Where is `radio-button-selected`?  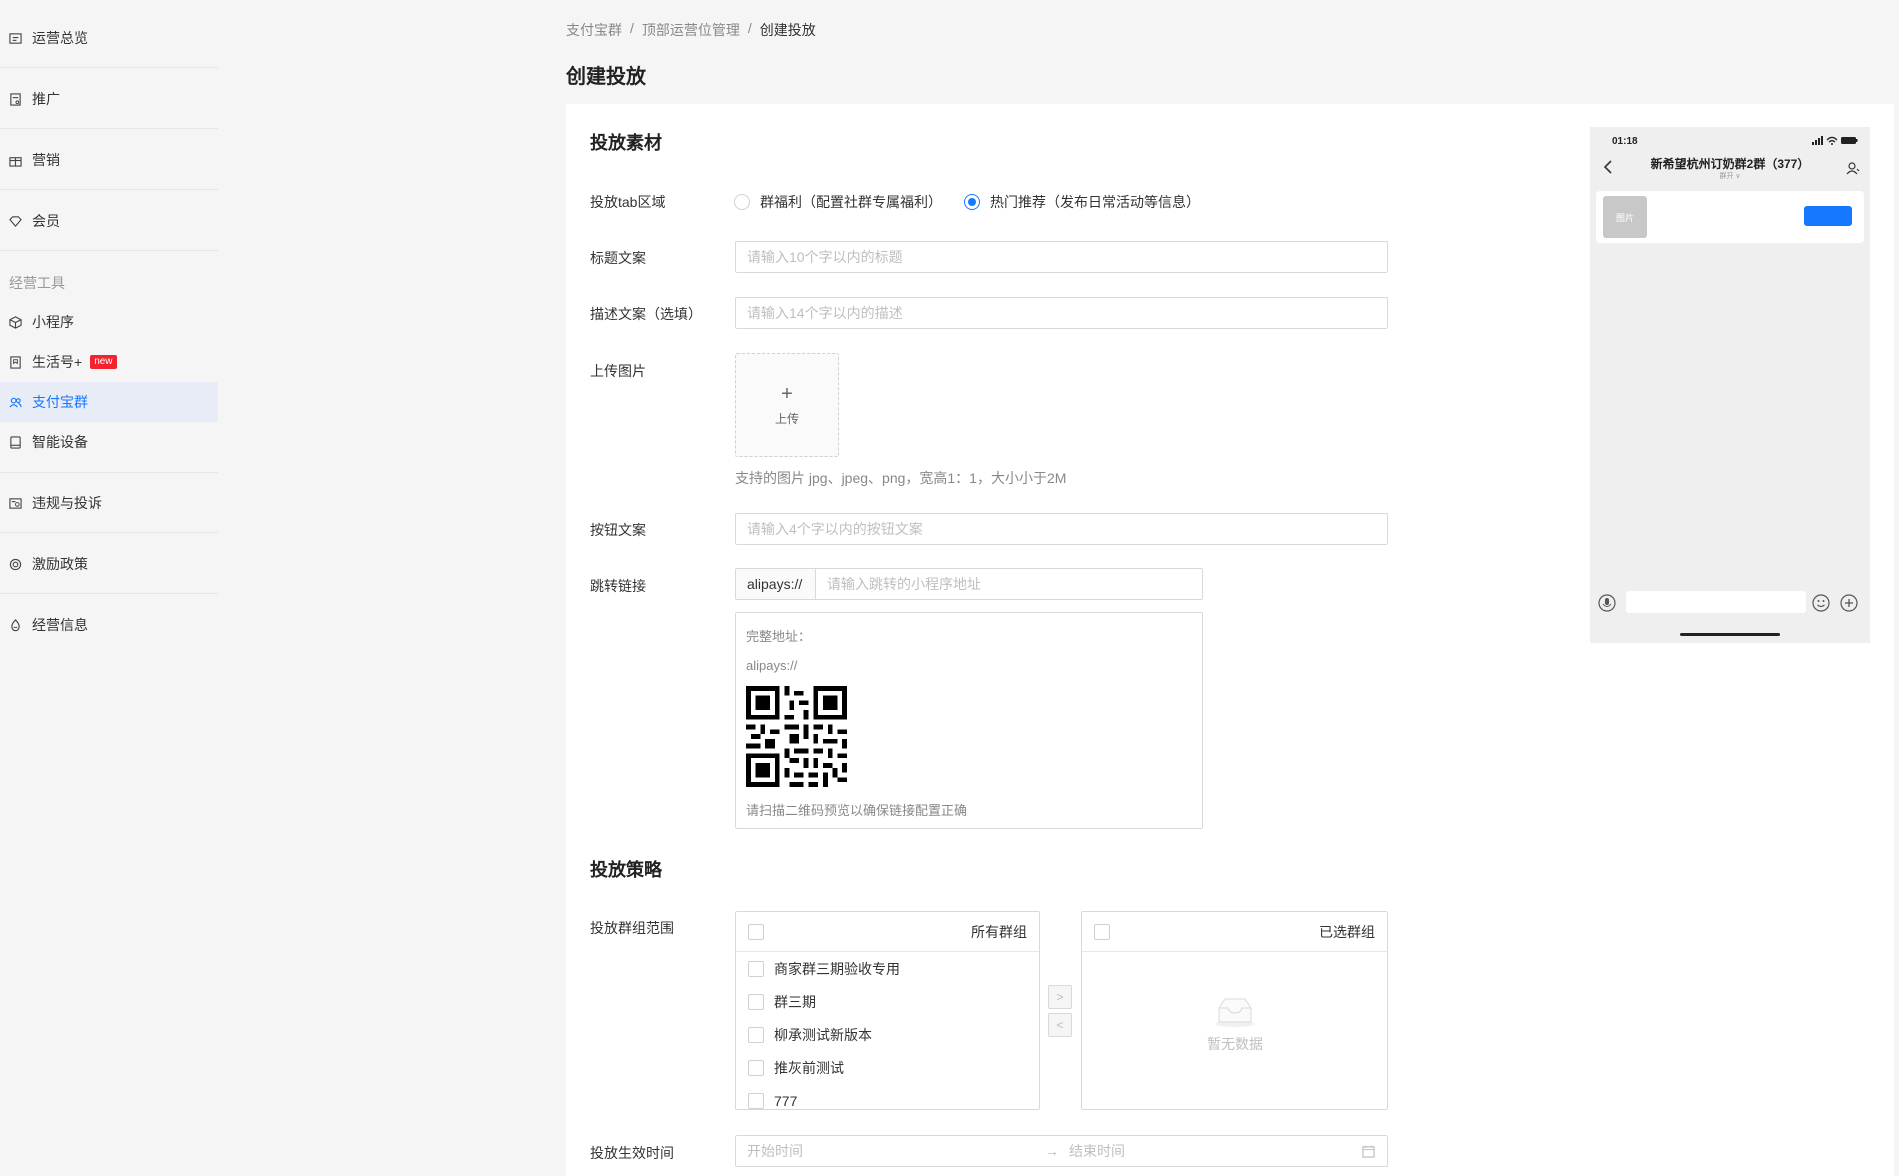 radio-button-selected is located at coordinates (972, 202).